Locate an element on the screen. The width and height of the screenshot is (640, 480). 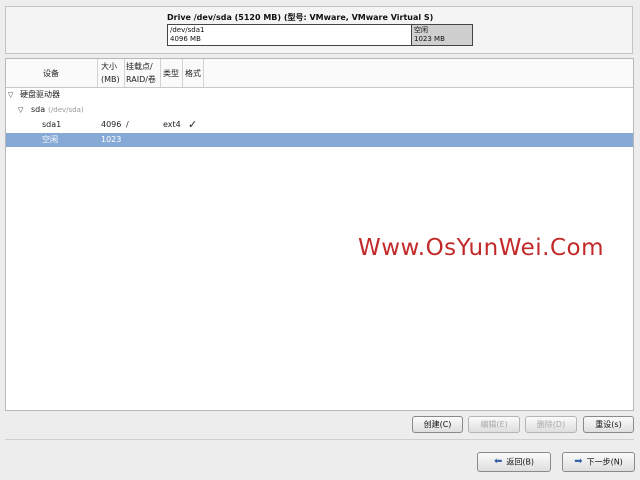
row-size: 4096 is located at coordinates (111, 124).